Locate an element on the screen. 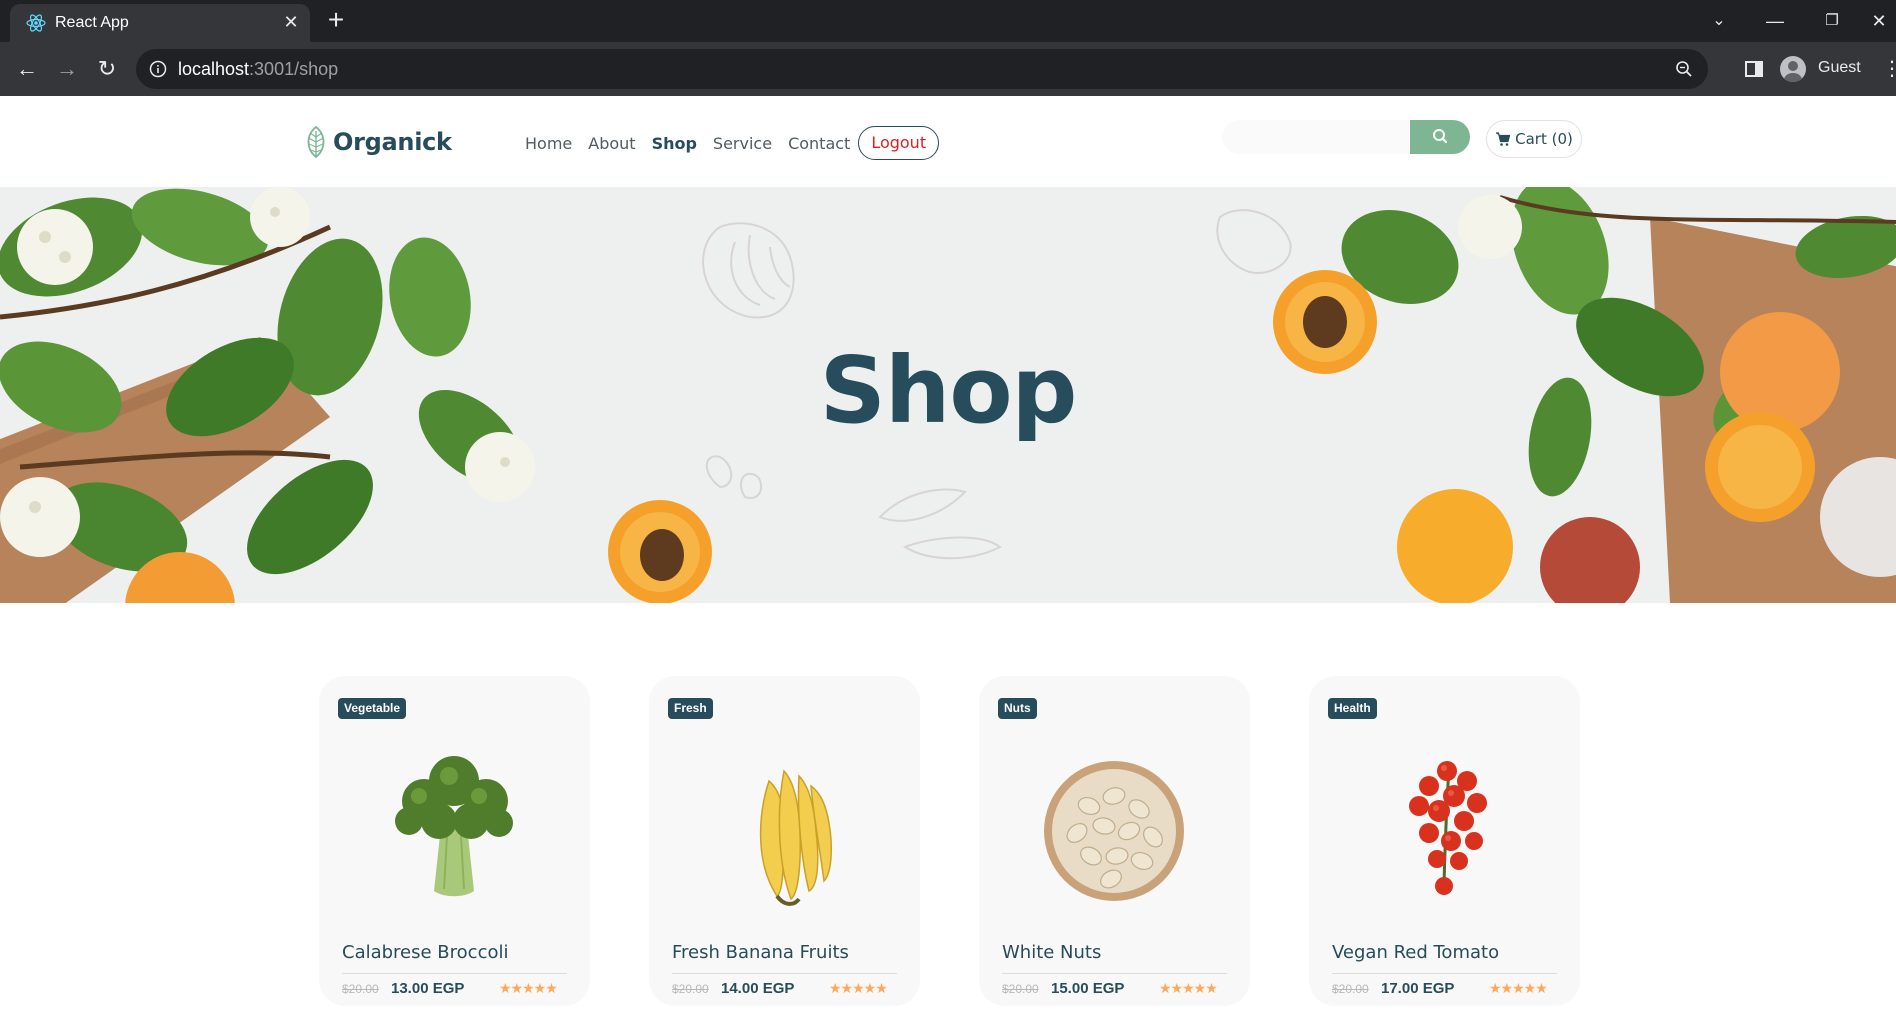 Image resolution: width=1896 pixels, height=1017 pixels. nav-shop: Shop is located at coordinates (674, 143).